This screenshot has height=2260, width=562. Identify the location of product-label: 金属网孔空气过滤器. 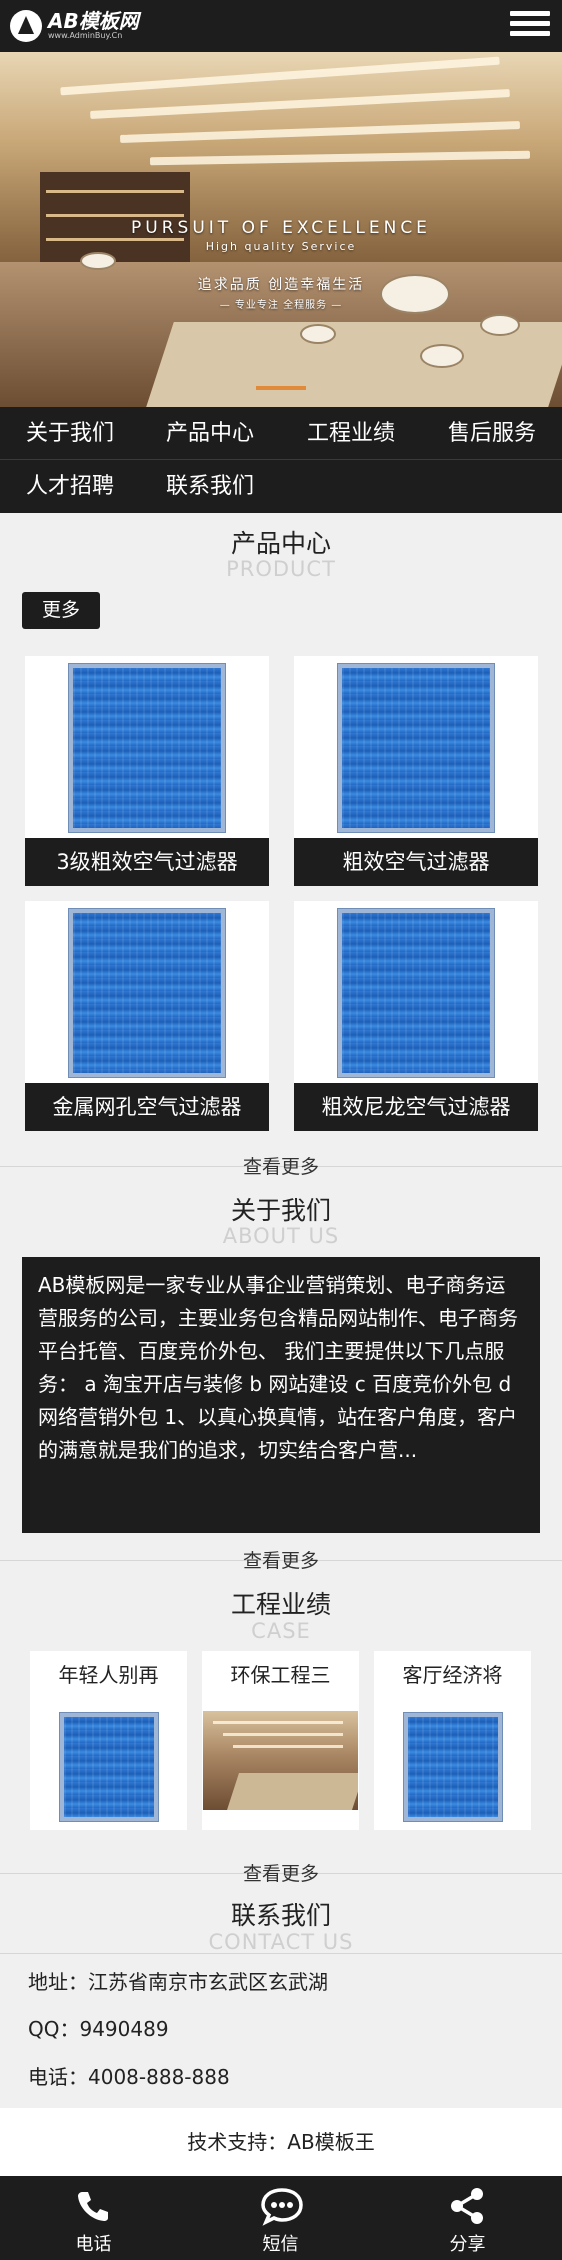
(147, 1107).